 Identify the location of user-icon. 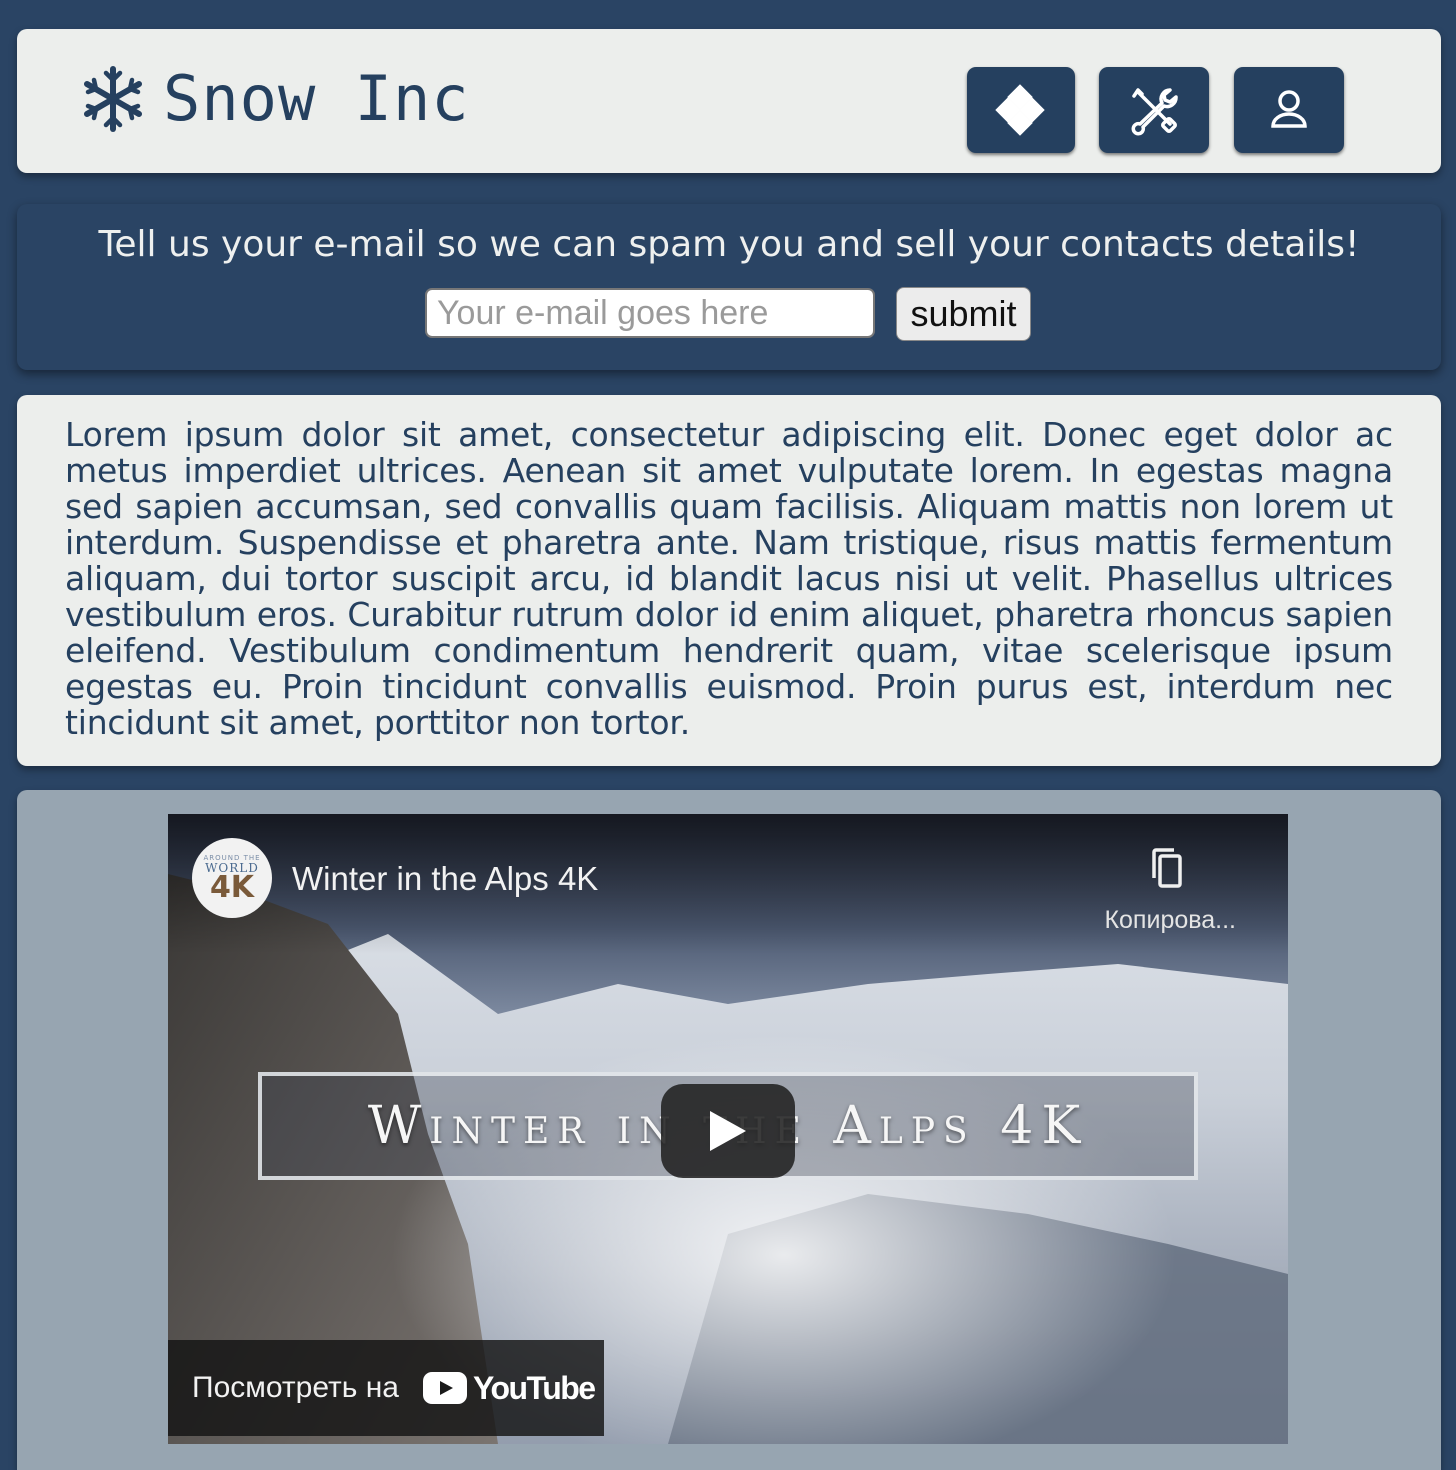
(1289, 109).